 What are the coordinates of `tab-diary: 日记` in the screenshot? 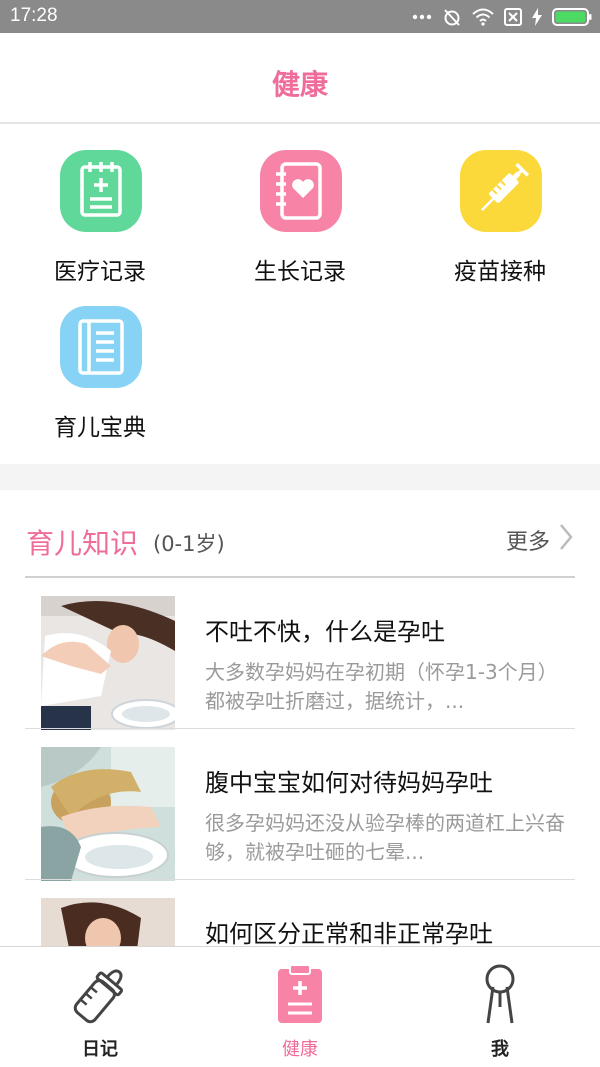 It's located at (100, 1007).